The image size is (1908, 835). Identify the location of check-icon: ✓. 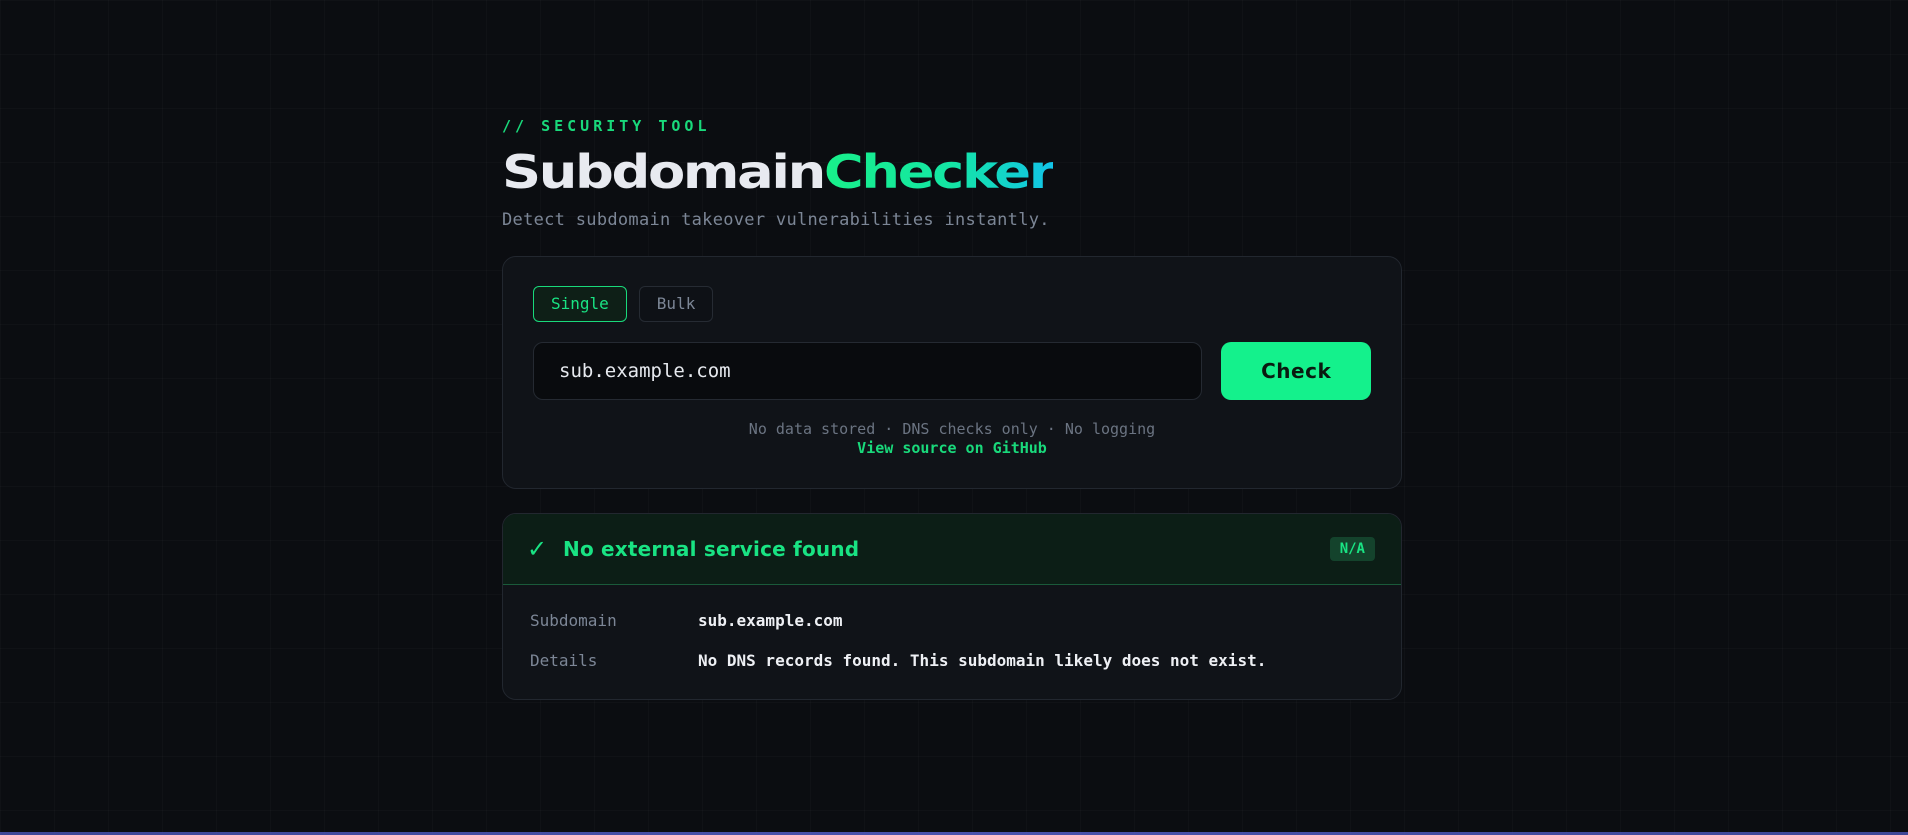
(537, 549).